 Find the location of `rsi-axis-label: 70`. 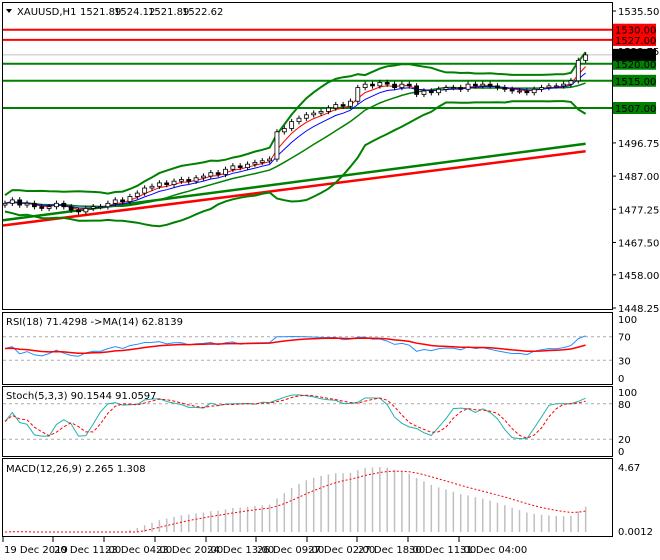

rsi-axis-label: 70 is located at coordinates (624, 338).